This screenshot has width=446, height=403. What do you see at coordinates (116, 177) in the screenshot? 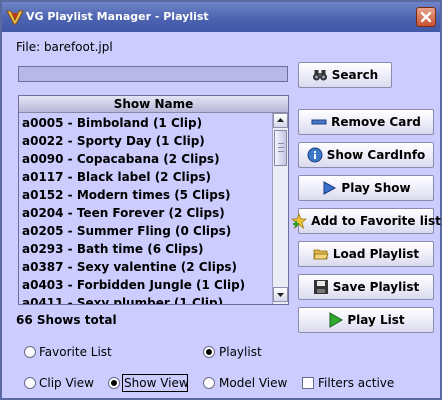
I see `list-item: a0117 - Black label (2 Clips)` at bounding box center [116, 177].